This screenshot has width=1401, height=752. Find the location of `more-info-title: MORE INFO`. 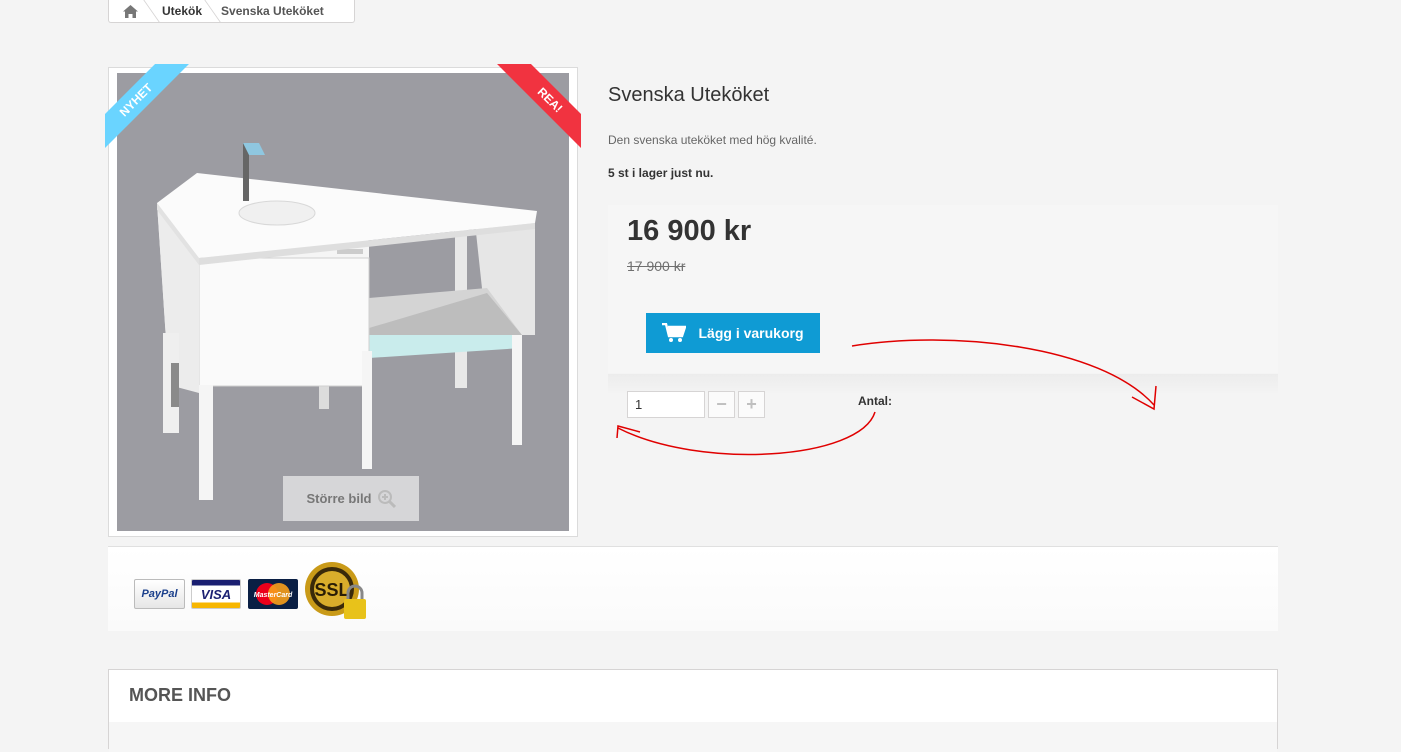

more-info-title: MORE INFO is located at coordinates (180, 695).